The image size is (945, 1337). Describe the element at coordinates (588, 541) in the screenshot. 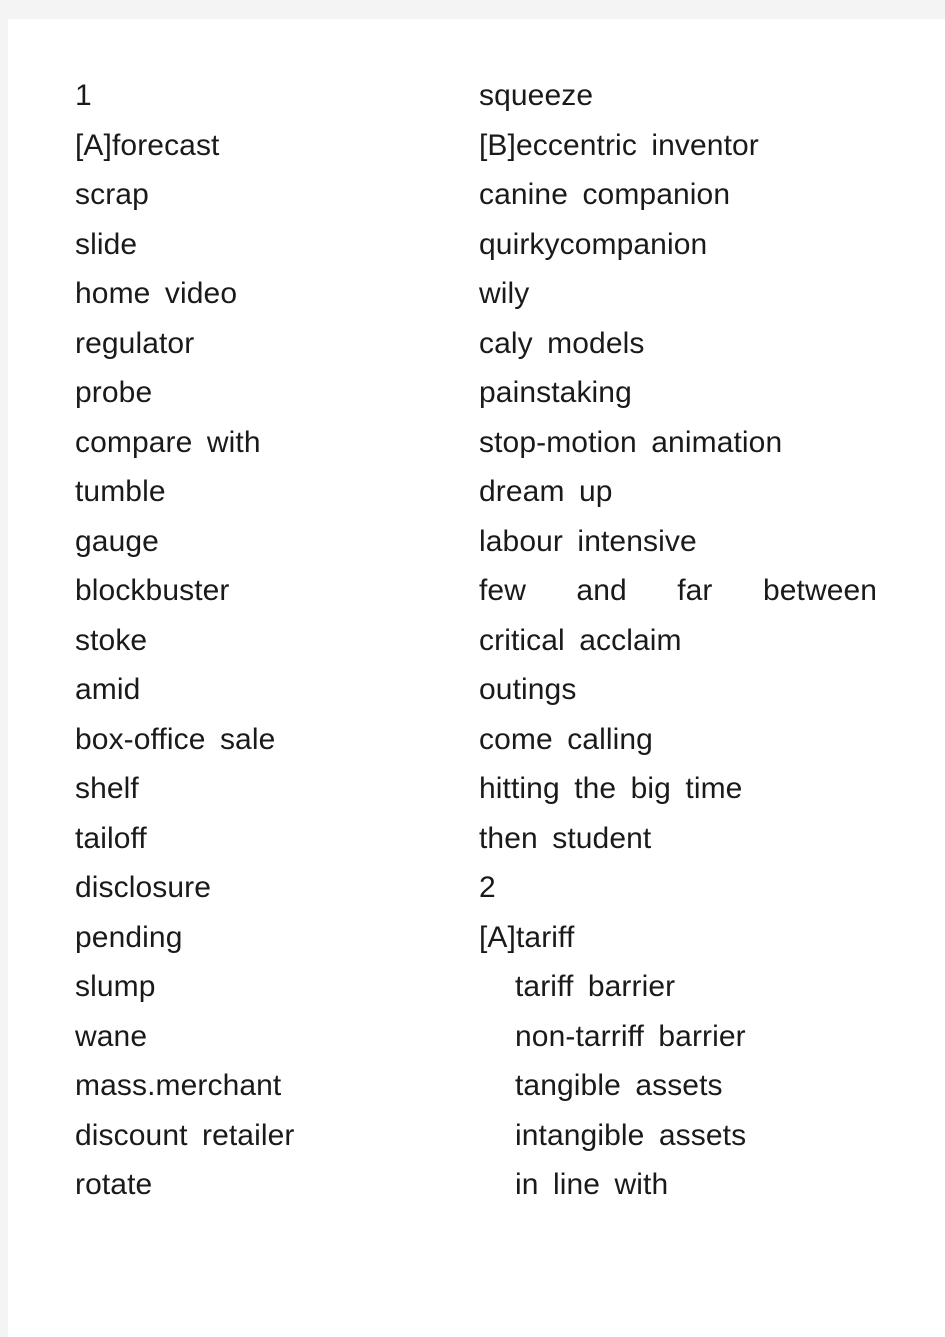

I see `word-list-item-right-line: labour intensive` at that location.